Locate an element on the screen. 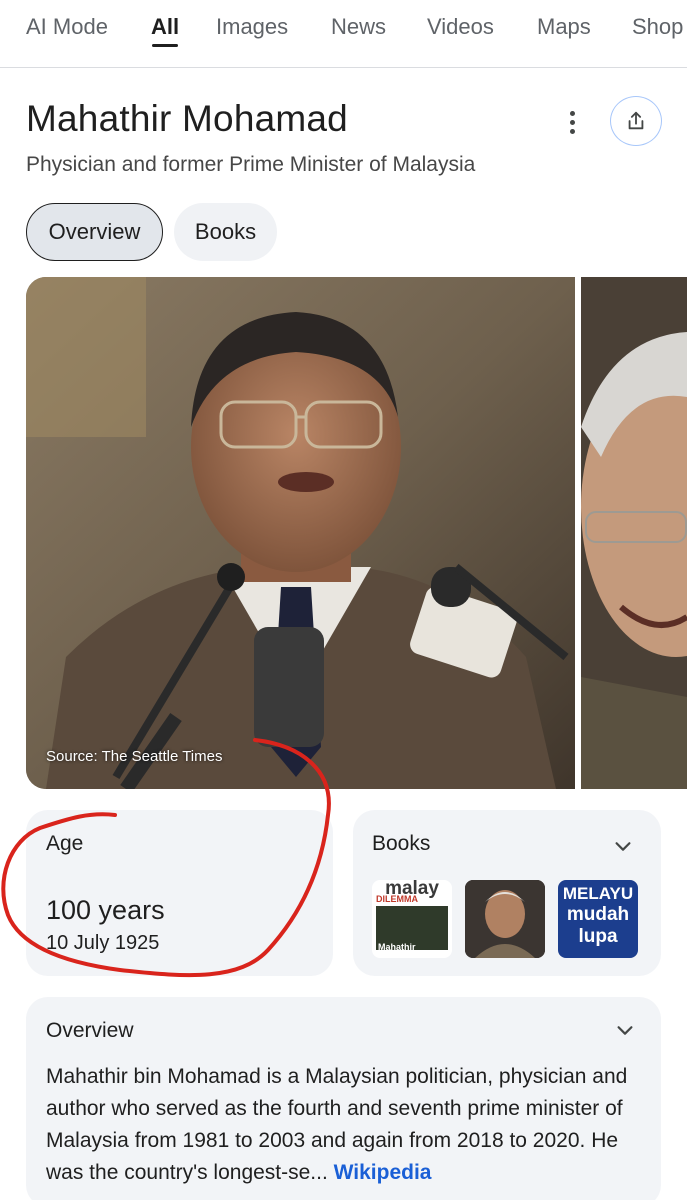  book-cover-portrait is located at coordinates (505, 919).